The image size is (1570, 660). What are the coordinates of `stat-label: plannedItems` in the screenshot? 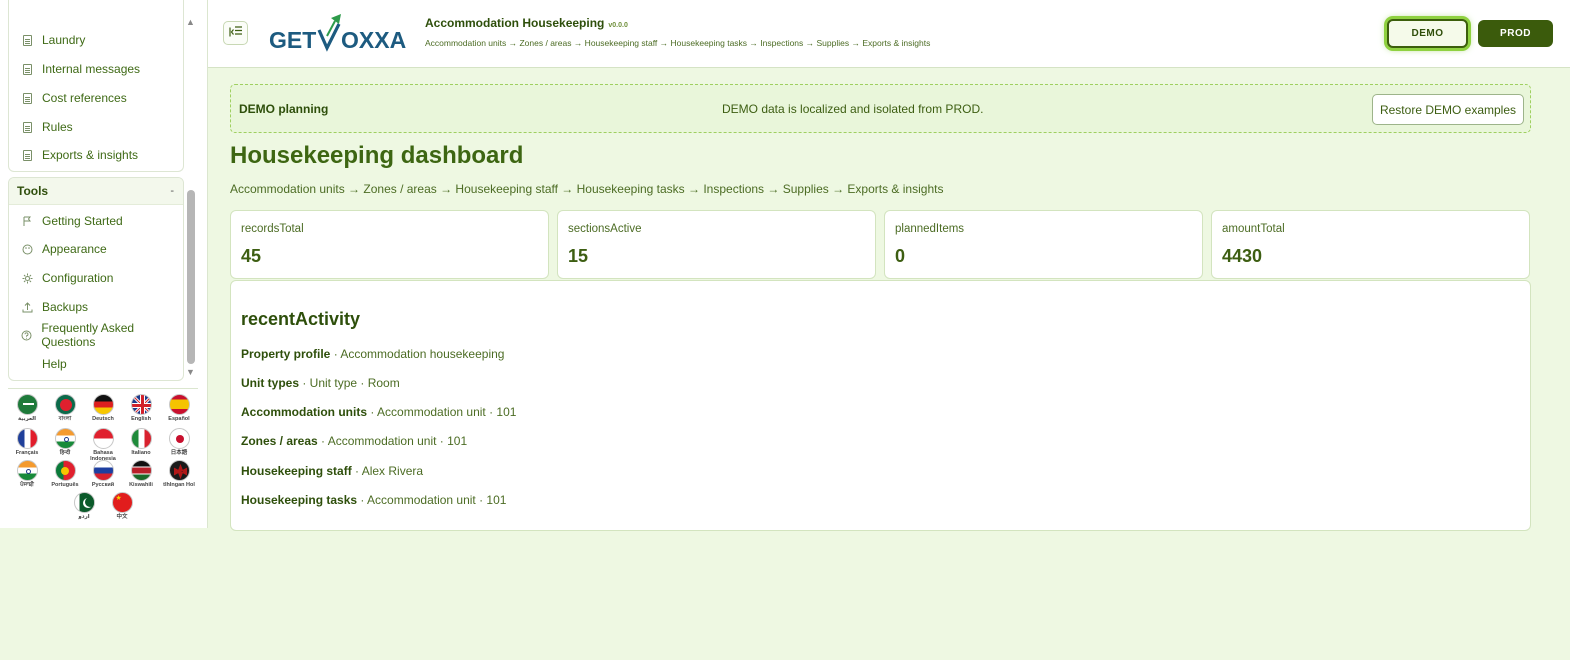 It's located at (930, 229).